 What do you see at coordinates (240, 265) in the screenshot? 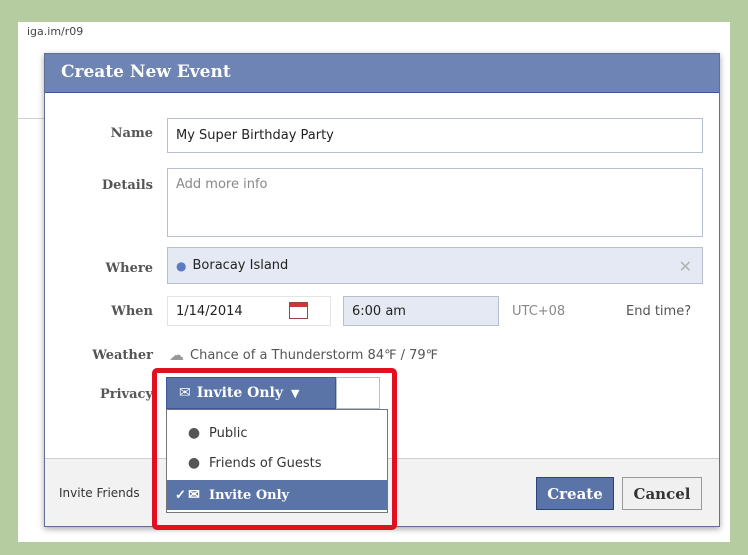
I see `where-value: Boracay Island` at bounding box center [240, 265].